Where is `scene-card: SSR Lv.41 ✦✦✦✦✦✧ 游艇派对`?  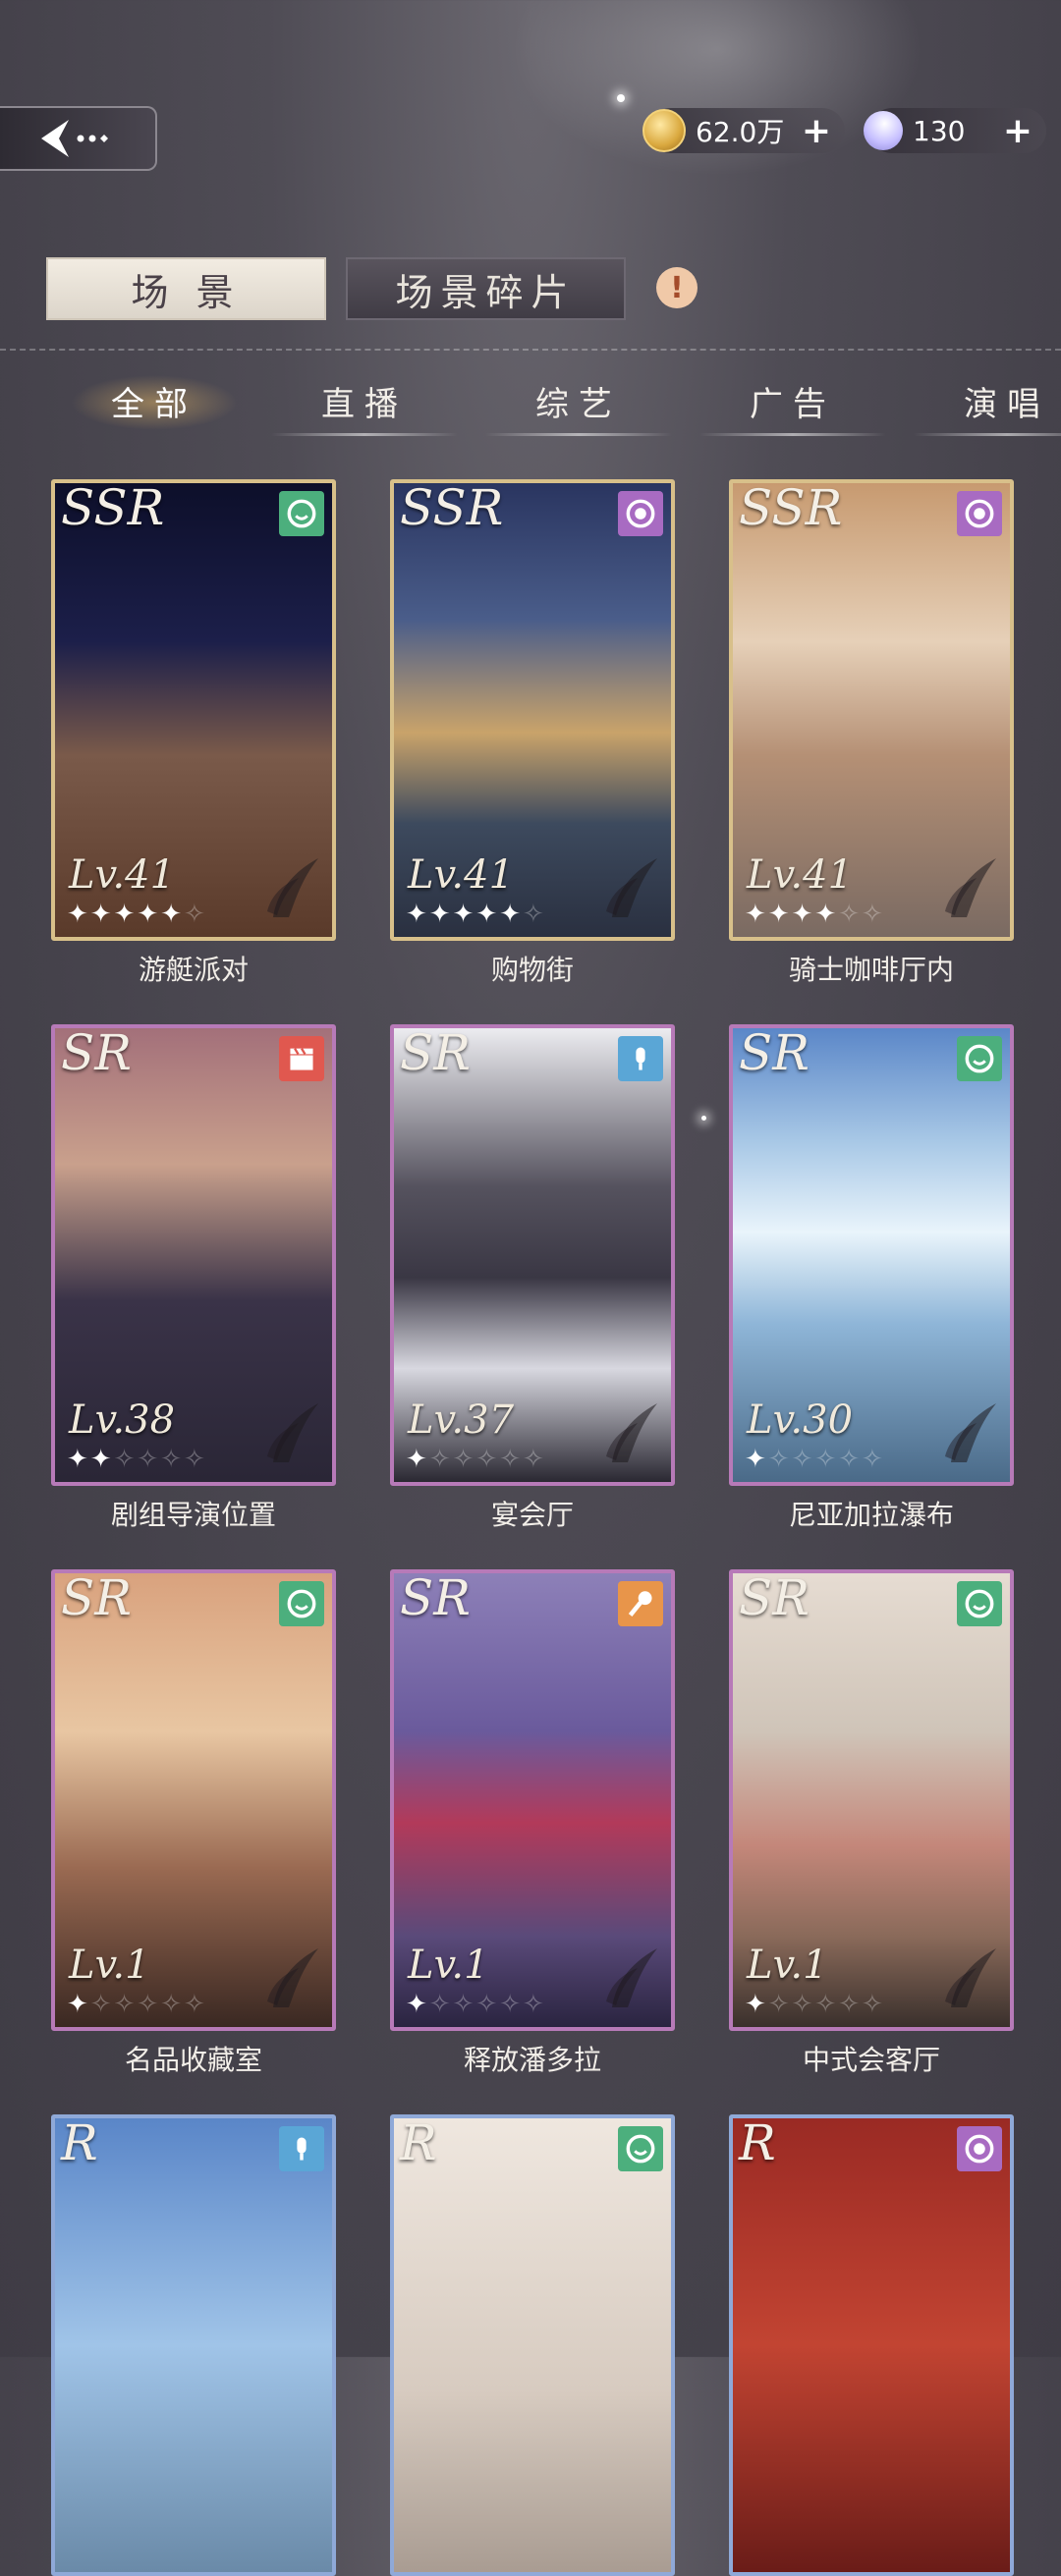 scene-card: SSR Lv.41 ✦✦✦✦✦✧ 游艇派对 is located at coordinates (193, 733).